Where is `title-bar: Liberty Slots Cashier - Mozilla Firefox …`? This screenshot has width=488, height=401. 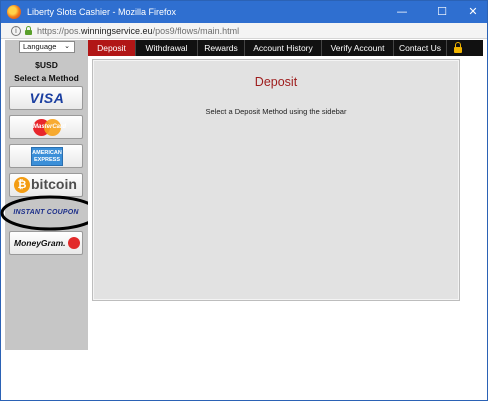 title-bar: Liberty Slots Cashier - Mozilla Firefox … is located at coordinates (244, 12).